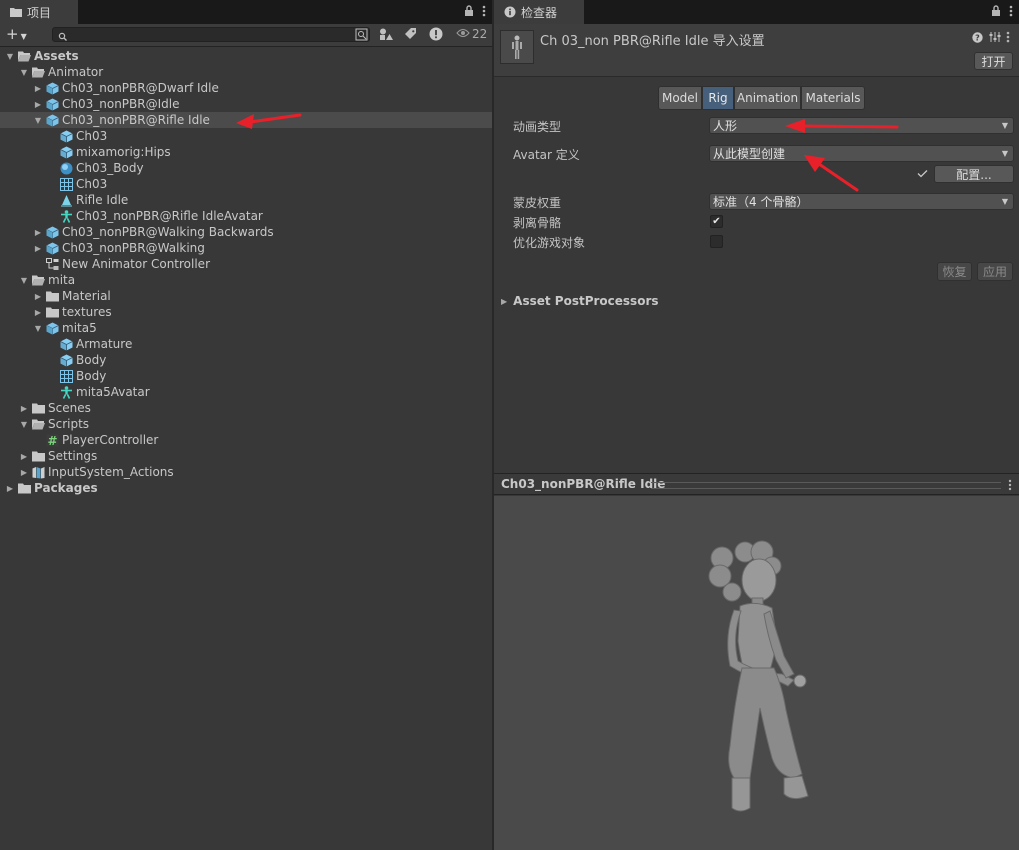 The image size is (1019, 850). What do you see at coordinates (585, 484) in the screenshot?
I see `preview-title: Ch03_nonPBR@Rifle Idle` at bounding box center [585, 484].